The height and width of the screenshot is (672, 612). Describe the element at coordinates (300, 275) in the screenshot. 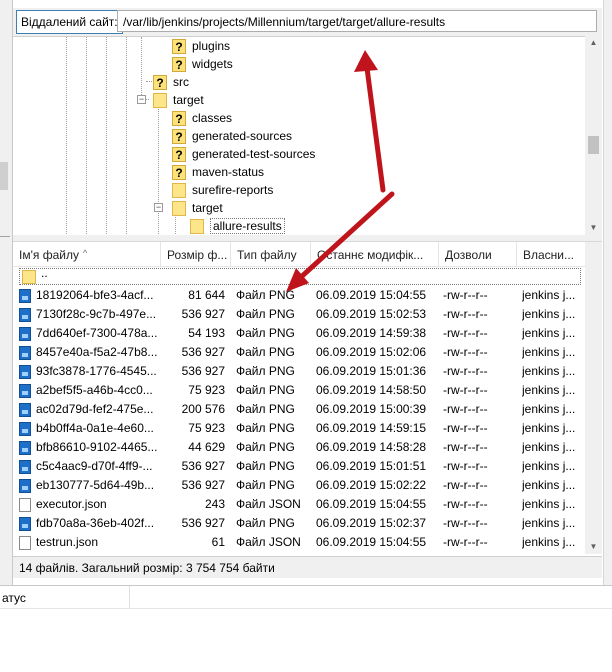

I see `parent-directory-row: ..` at that location.